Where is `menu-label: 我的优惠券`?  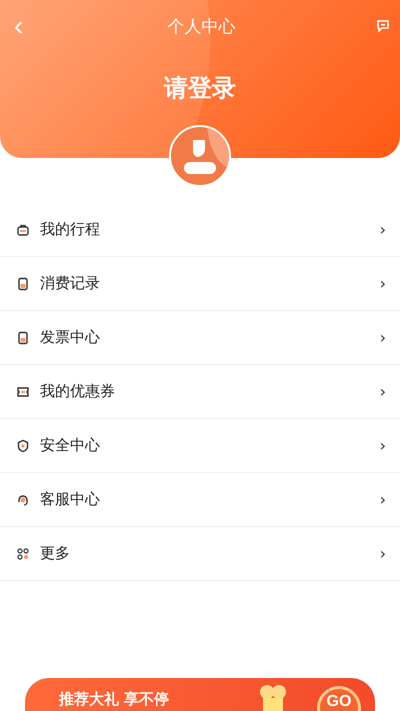 menu-label: 我的优惠券 is located at coordinates (78, 391).